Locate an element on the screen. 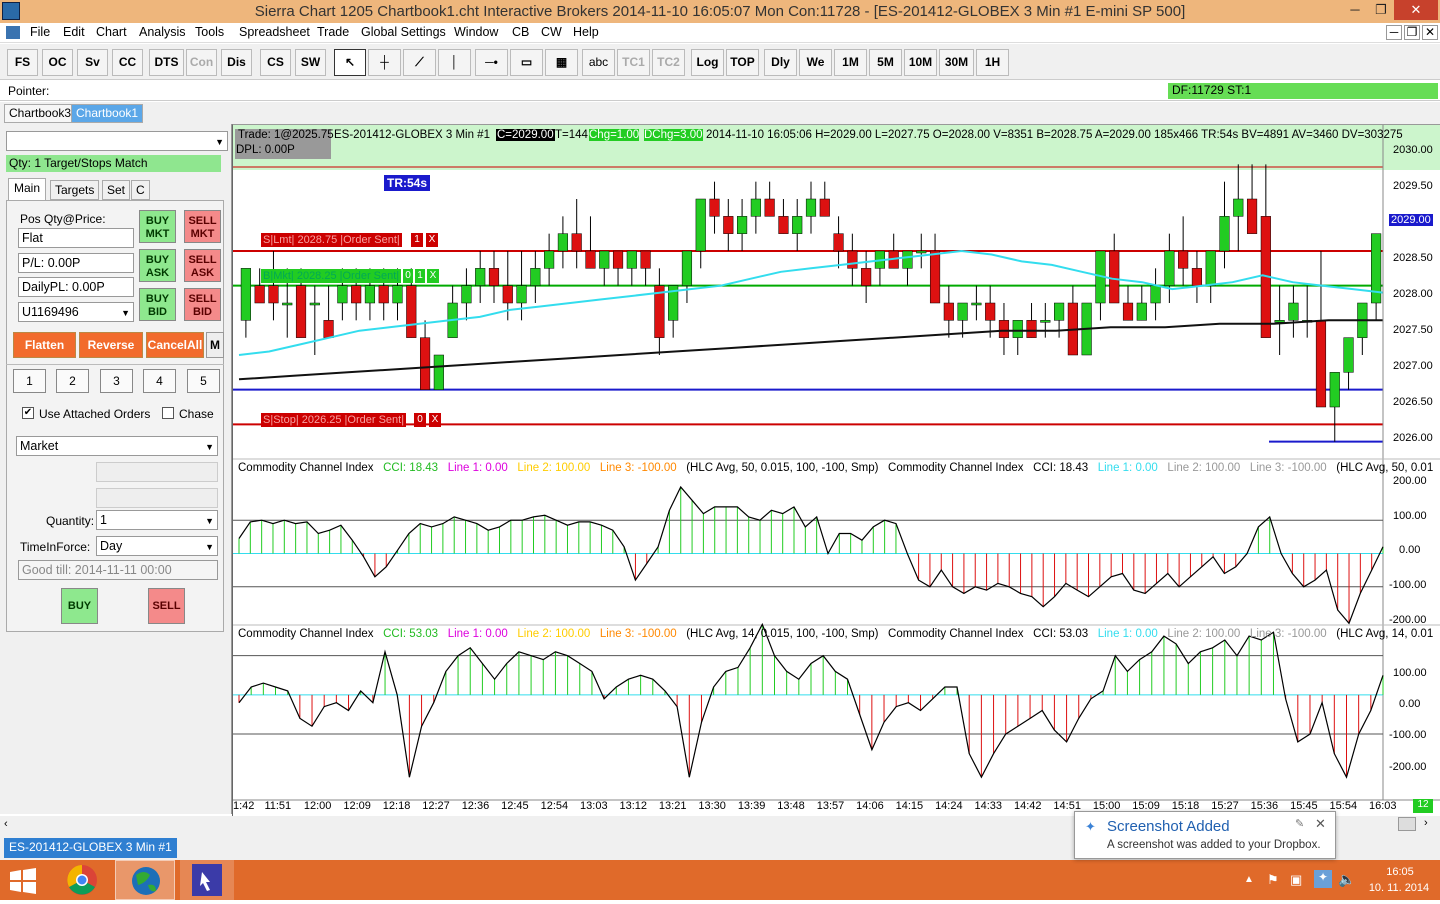 This screenshot has height=904, width=1440. buy-bid-button: BUY BID is located at coordinates (157, 304).